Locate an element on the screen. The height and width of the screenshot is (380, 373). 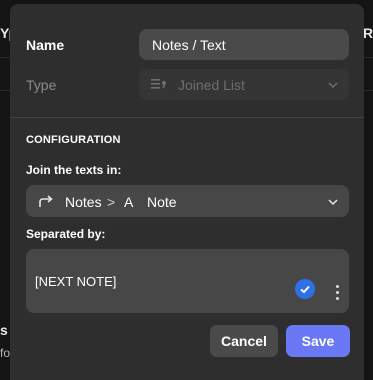
separator-input: [NEXT NOTE] is located at coordinates (187, 281).